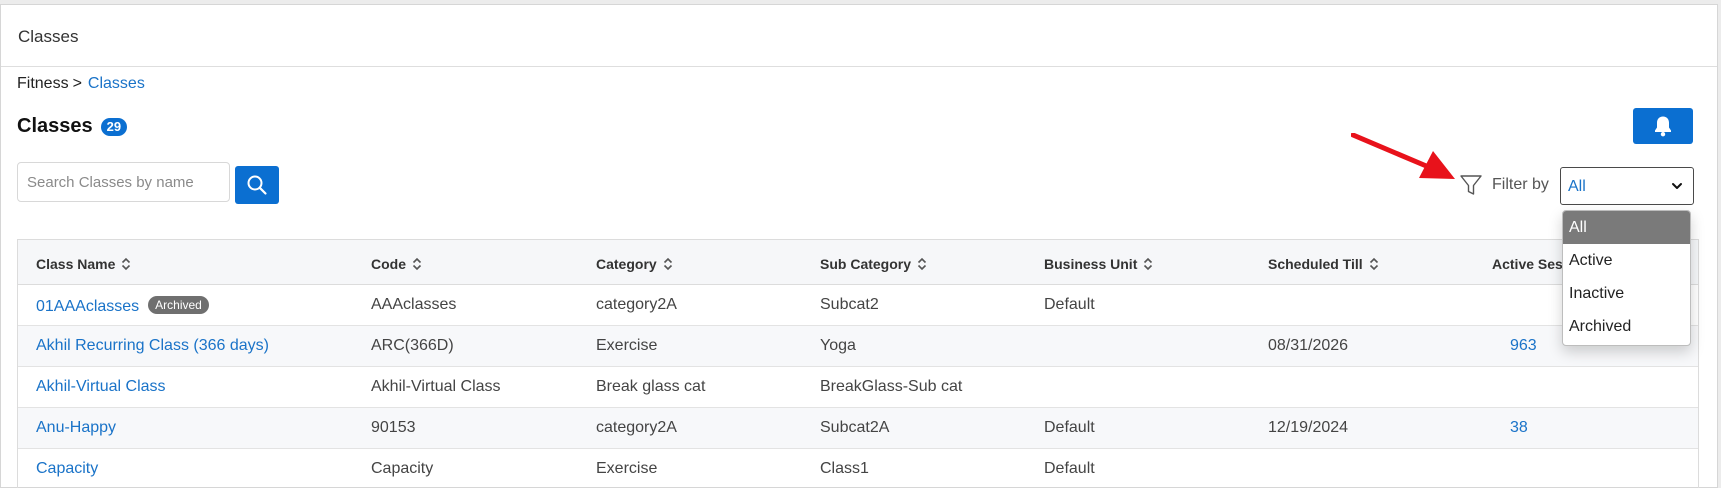  Describe the element at coordinates (838, 345) in the screenshot. I see `sub-category-cell: Yoga` at that location.